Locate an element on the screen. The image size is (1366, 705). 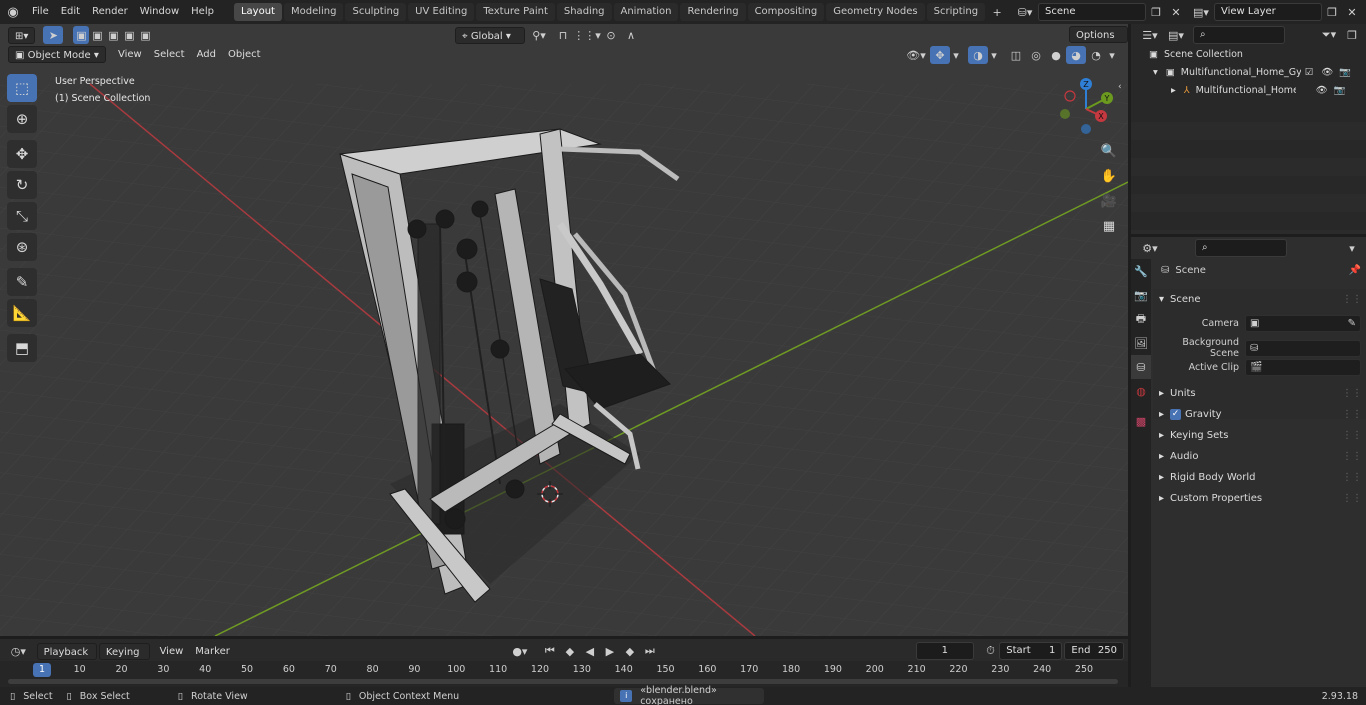
start-frame-field: Start 1 is located at coordinates (1031, 651).